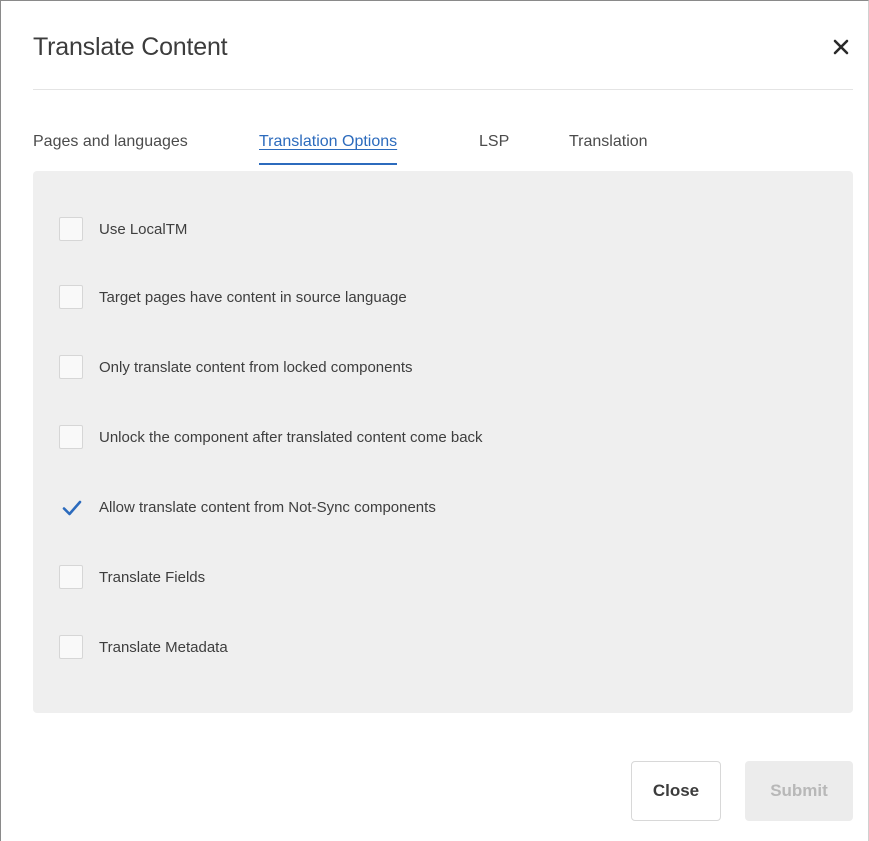 The image size is (869, 841). What do you see at coordinates (71, 297) in the screenshot?
I see `target-pages-checkbox` at bounding box center [71, 297].